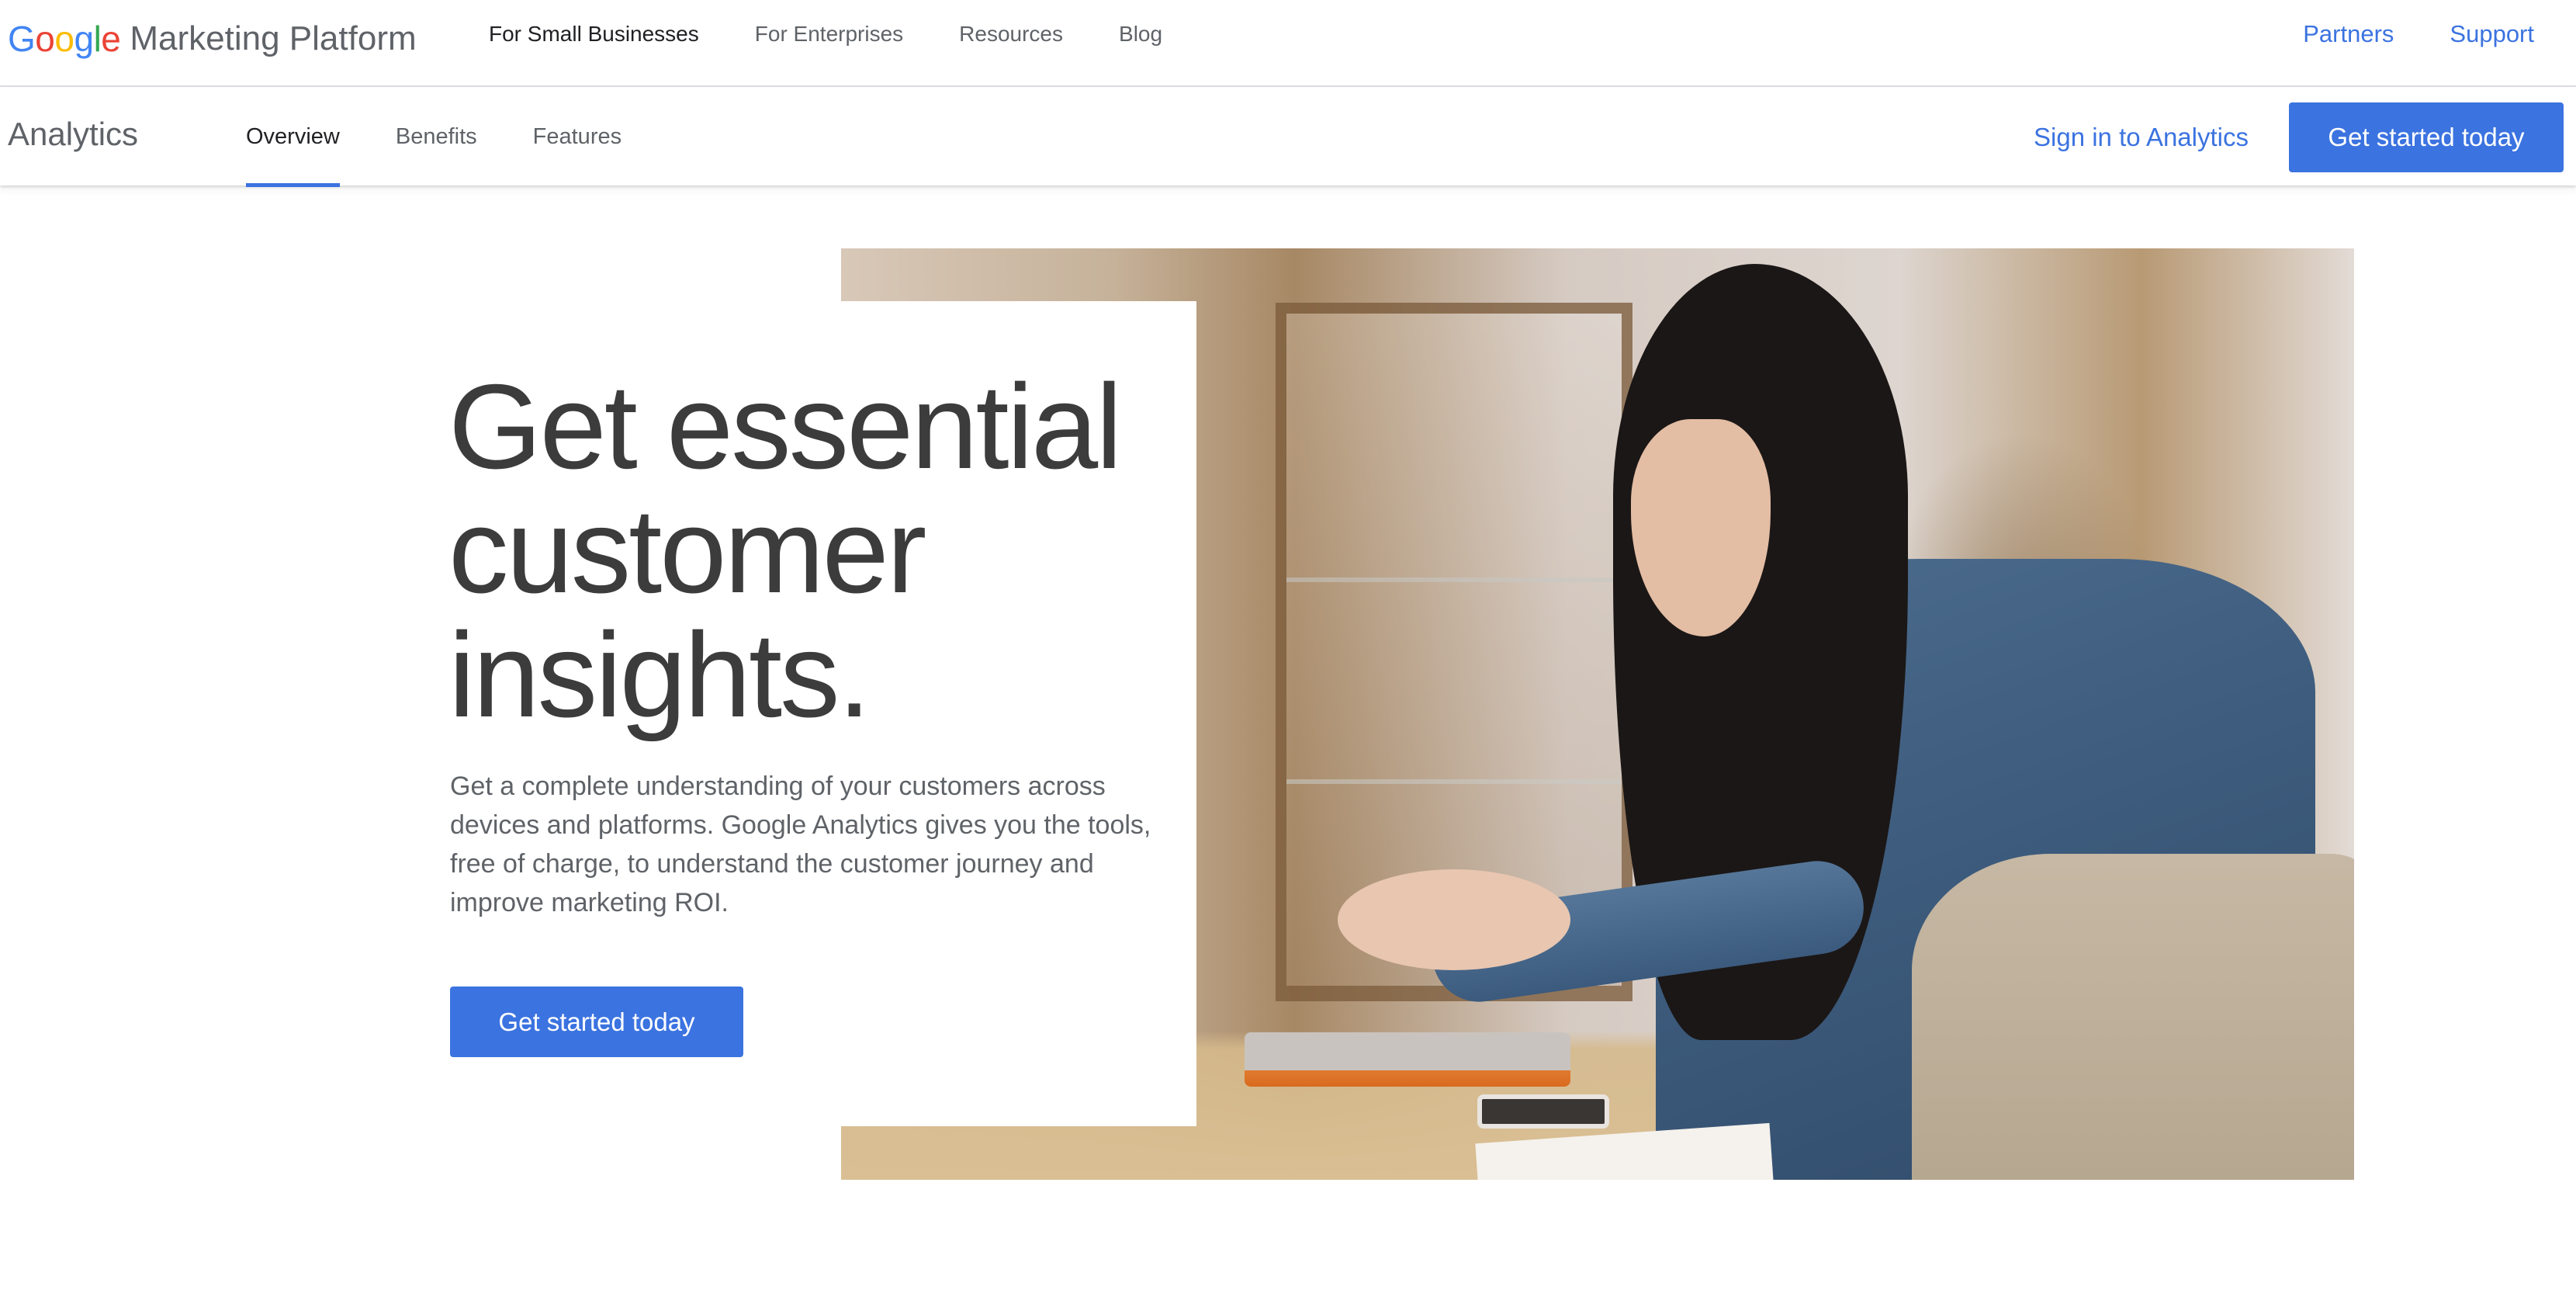 The image size is (2576, 1290). Describe the element at coordinates (2492, 34) in the screenshot. I see `nav-link-support: Support` at that location.